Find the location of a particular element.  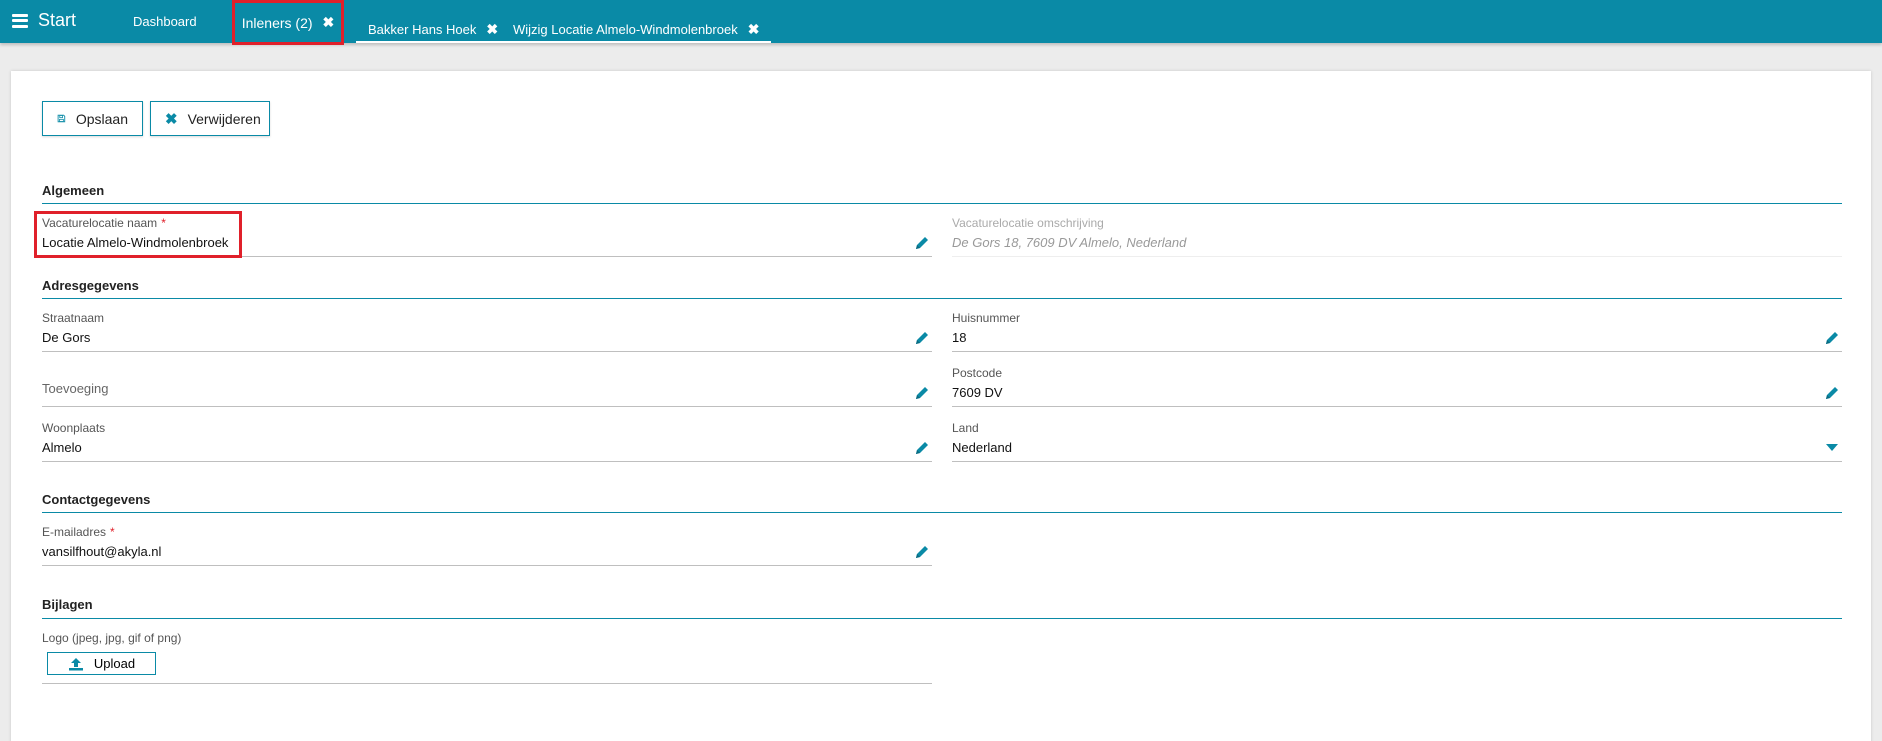

tab-inleners: Inleners (2) ✖ is located at coordinates (288, 22).